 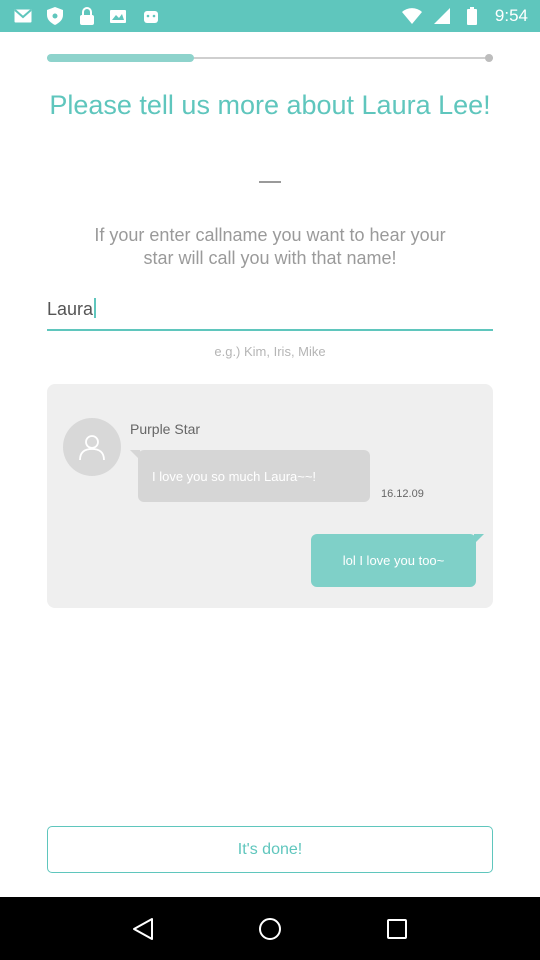 I want to click on progress-end-dot, so click(x=489, y=58).